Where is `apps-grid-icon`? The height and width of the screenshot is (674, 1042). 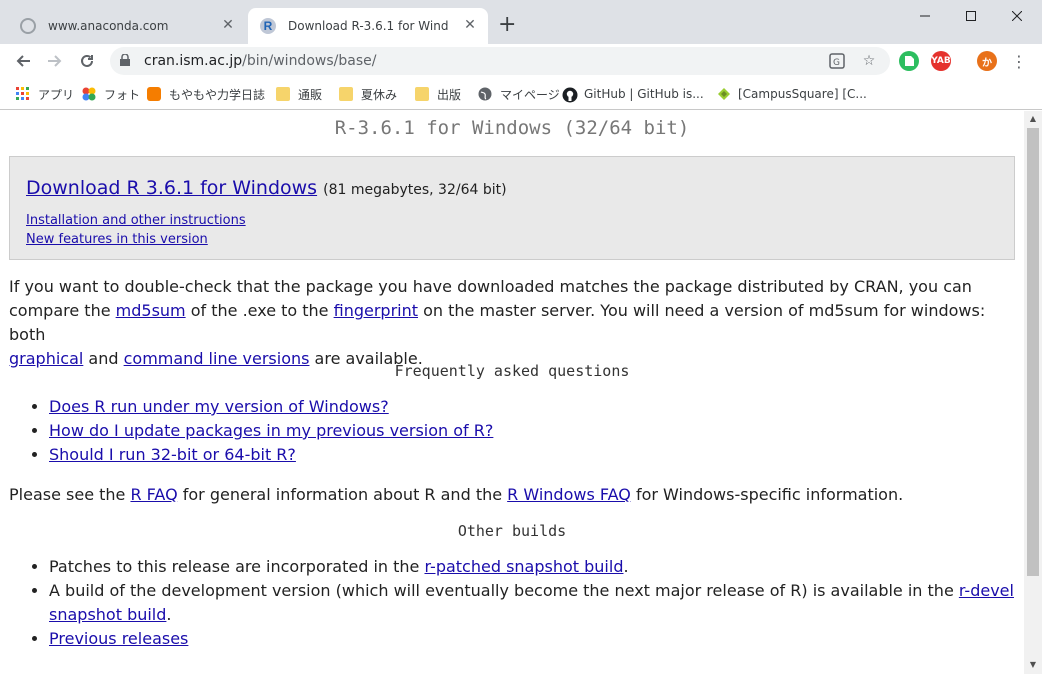 apps-grid-icon is located at coordinates (23, 94).